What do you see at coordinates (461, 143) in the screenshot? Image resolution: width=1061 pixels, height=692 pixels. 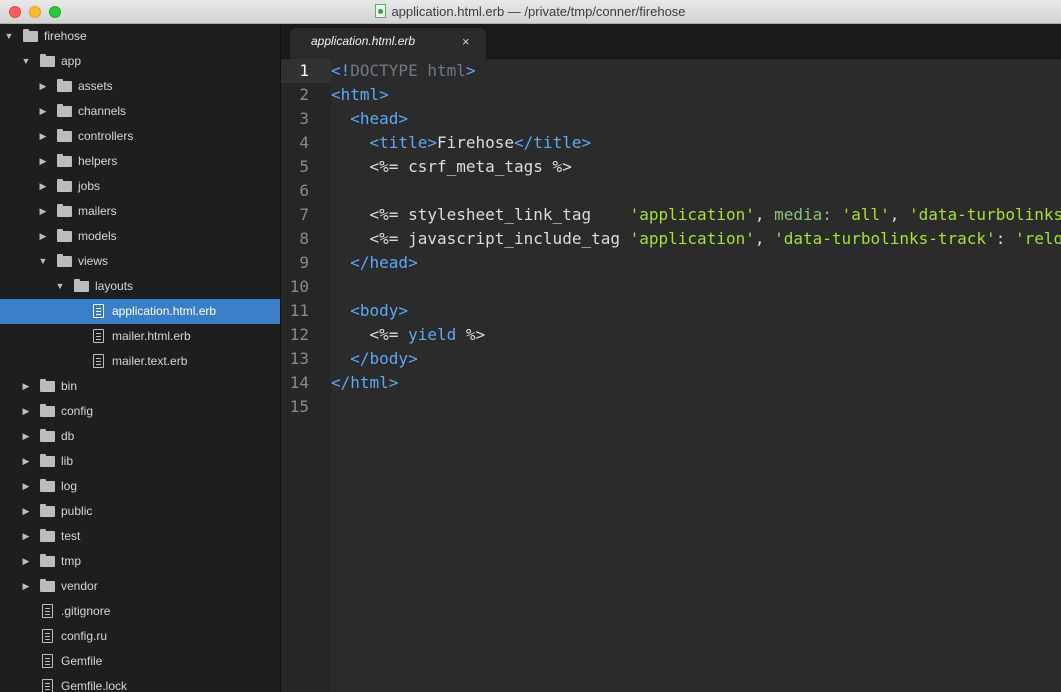 I see `code-line: <title>Firehose</title>` at bounding box center [461, 143].